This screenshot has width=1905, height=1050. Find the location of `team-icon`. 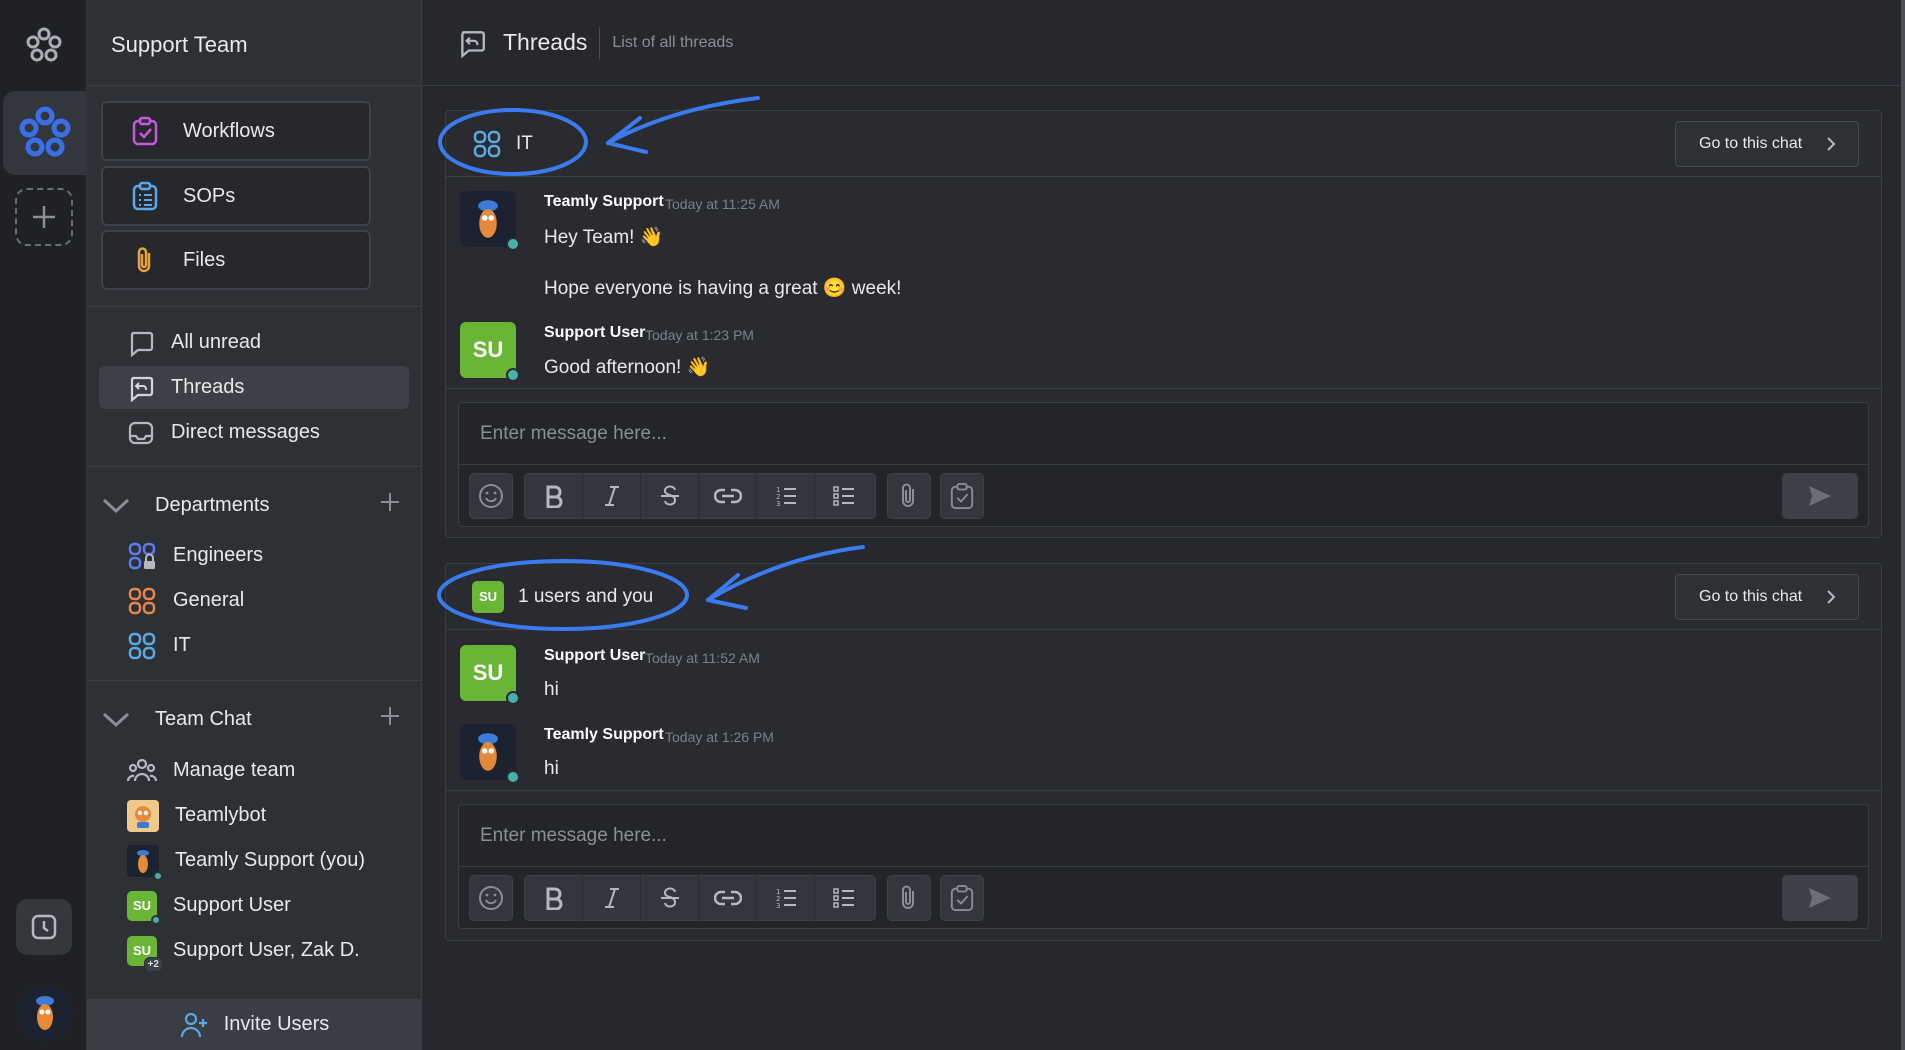

team-icon is located at coordinates (142, 769).